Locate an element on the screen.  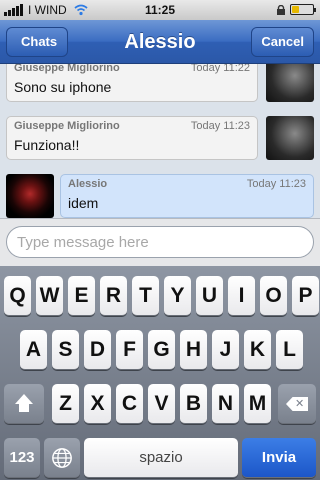
message-sender: Alessio is located at coordinates (88, 184).